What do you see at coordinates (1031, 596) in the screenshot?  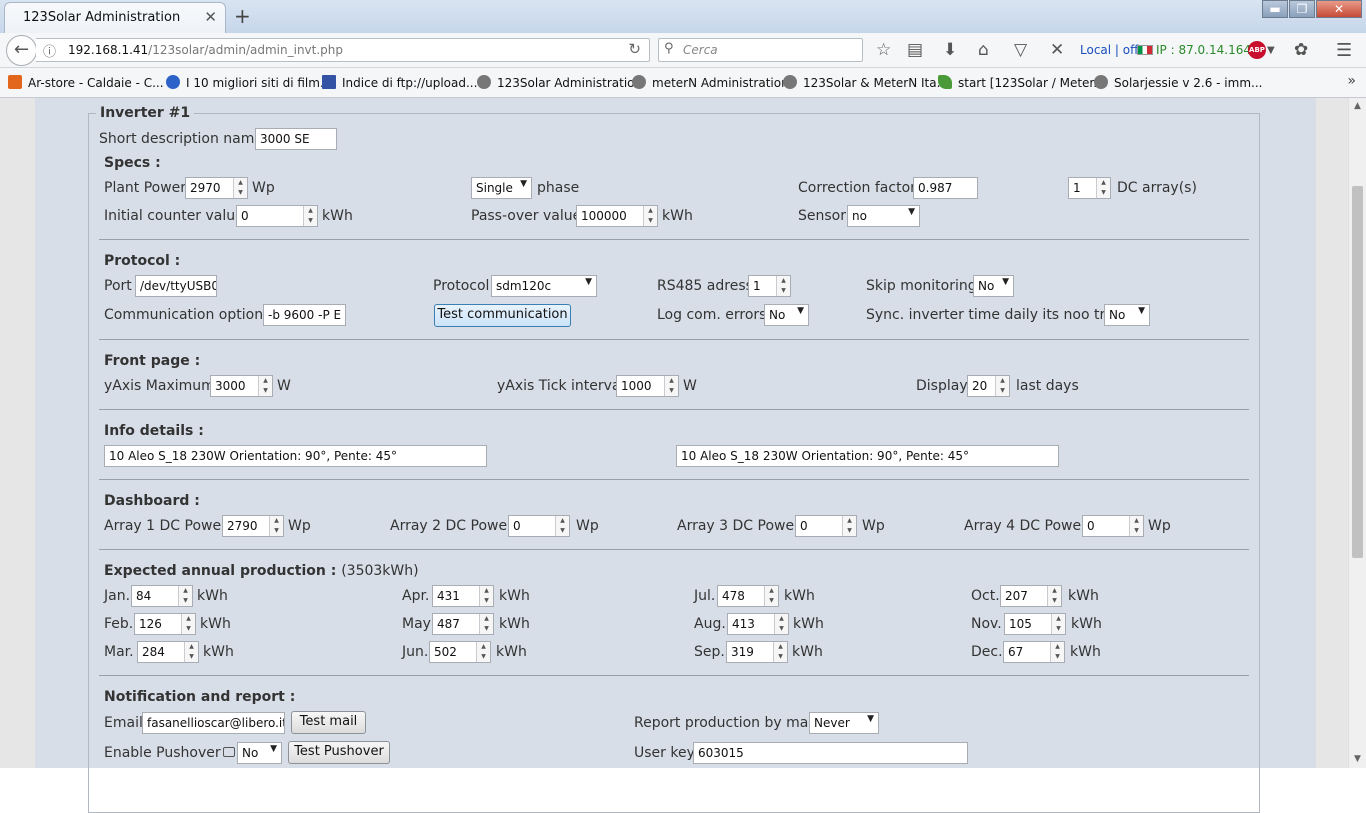 I see `month-input-oct: 207 ▲ ▼` at bounding box center [1031, 596].